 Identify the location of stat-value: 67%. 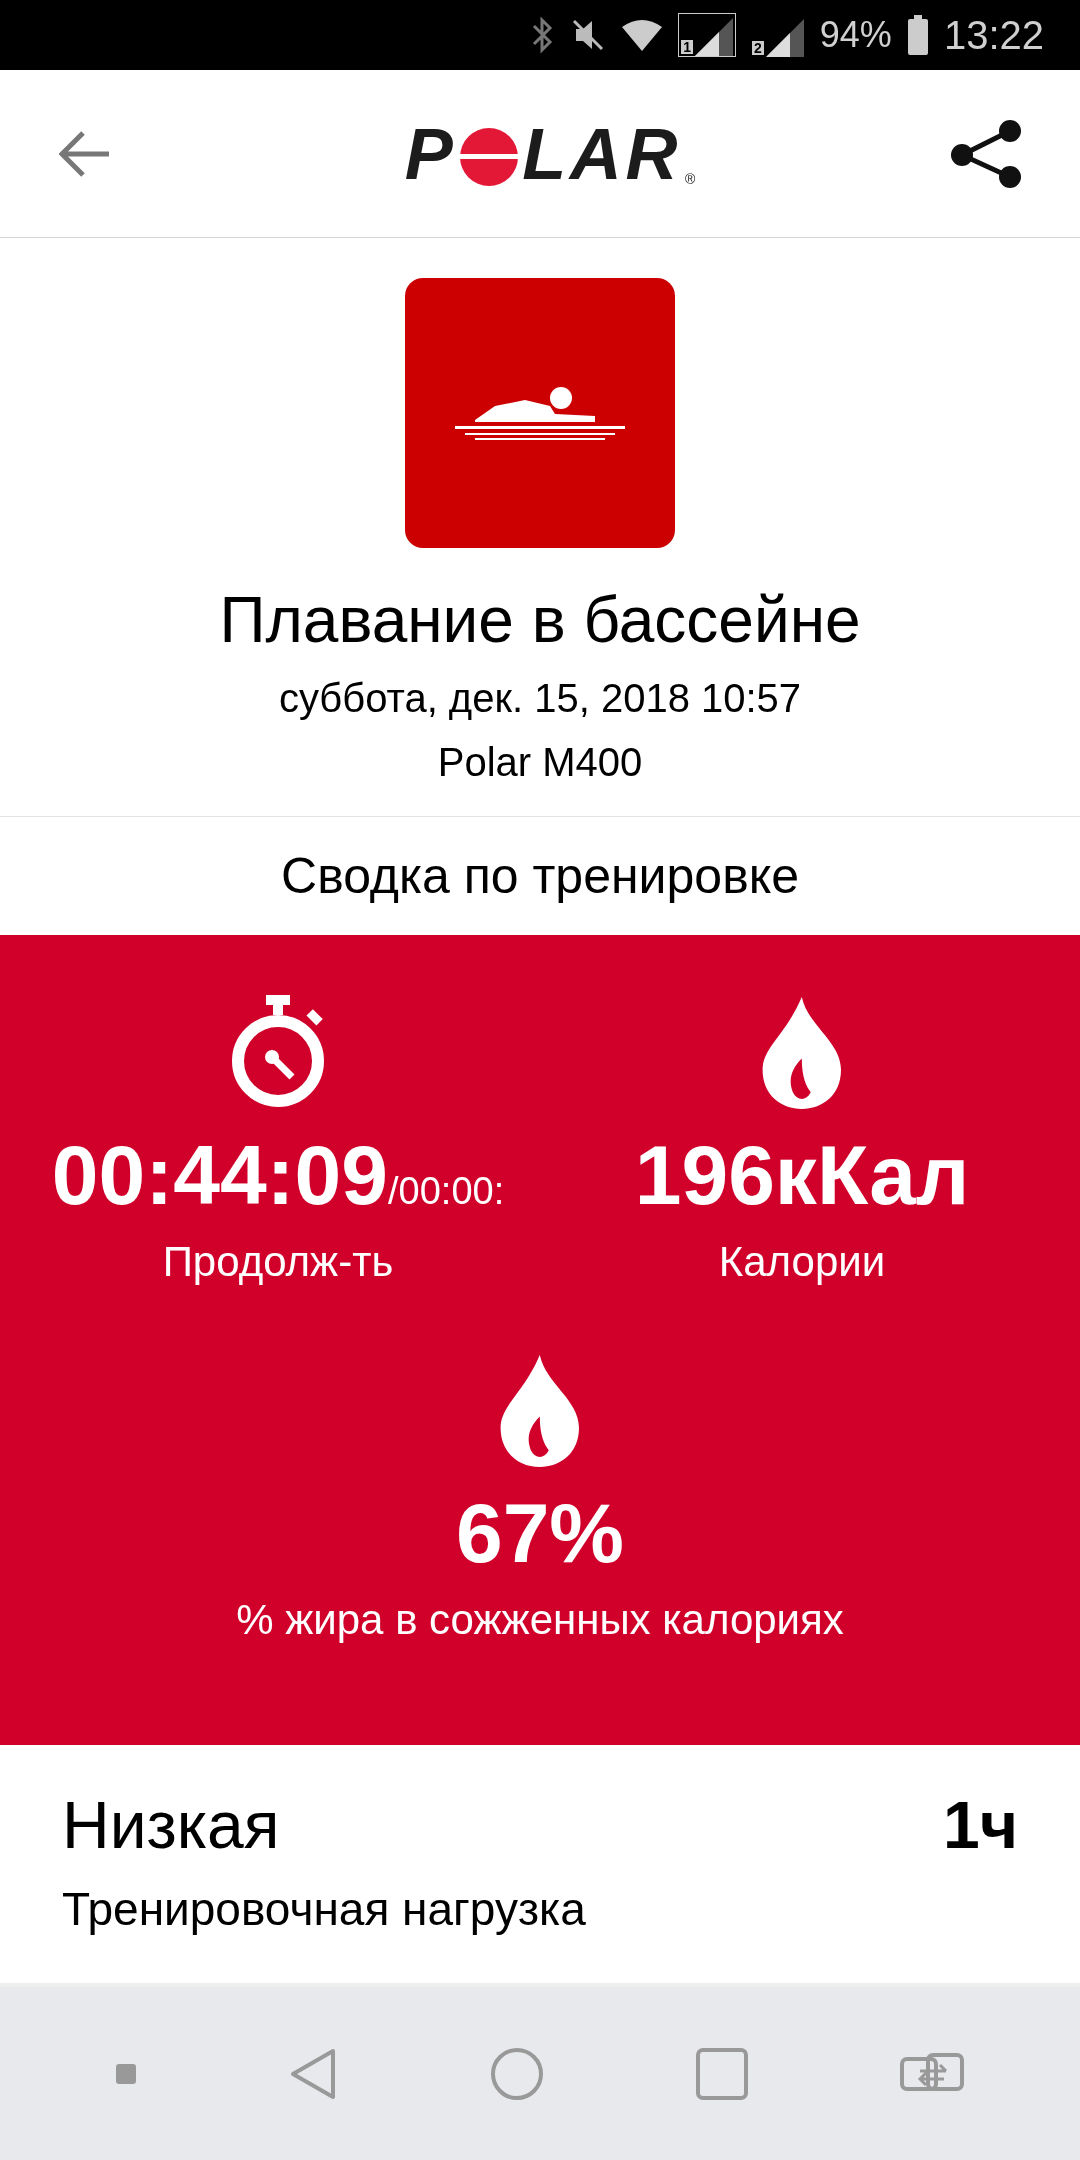
(540, 1533).